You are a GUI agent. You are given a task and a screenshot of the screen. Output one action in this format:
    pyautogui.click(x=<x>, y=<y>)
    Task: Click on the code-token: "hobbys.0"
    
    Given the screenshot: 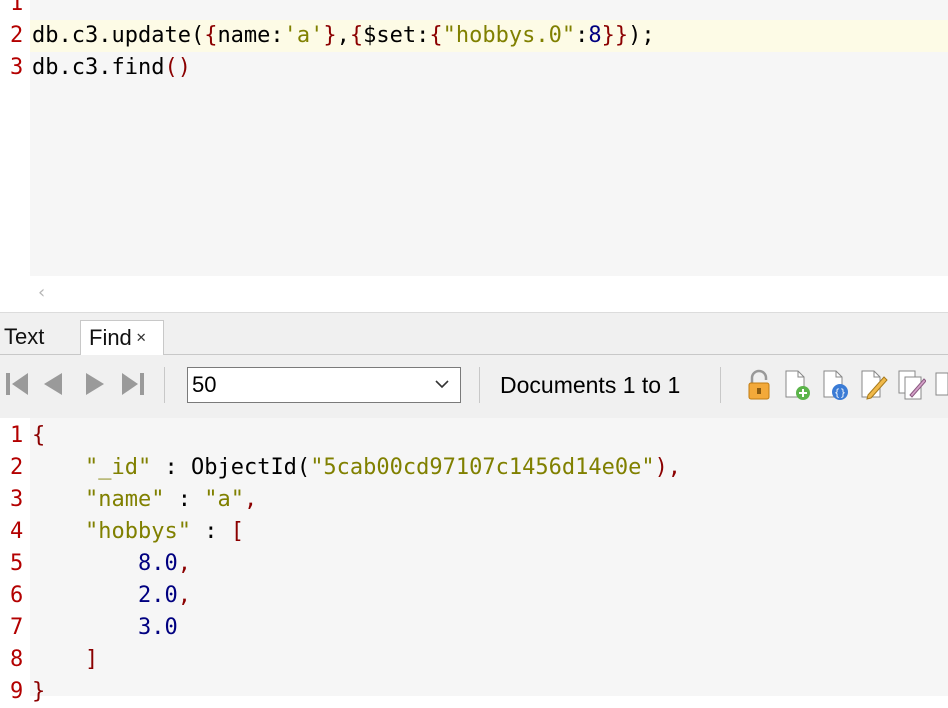 What is the action you would take?
    pyautogui.click(x=509, y=35)
    